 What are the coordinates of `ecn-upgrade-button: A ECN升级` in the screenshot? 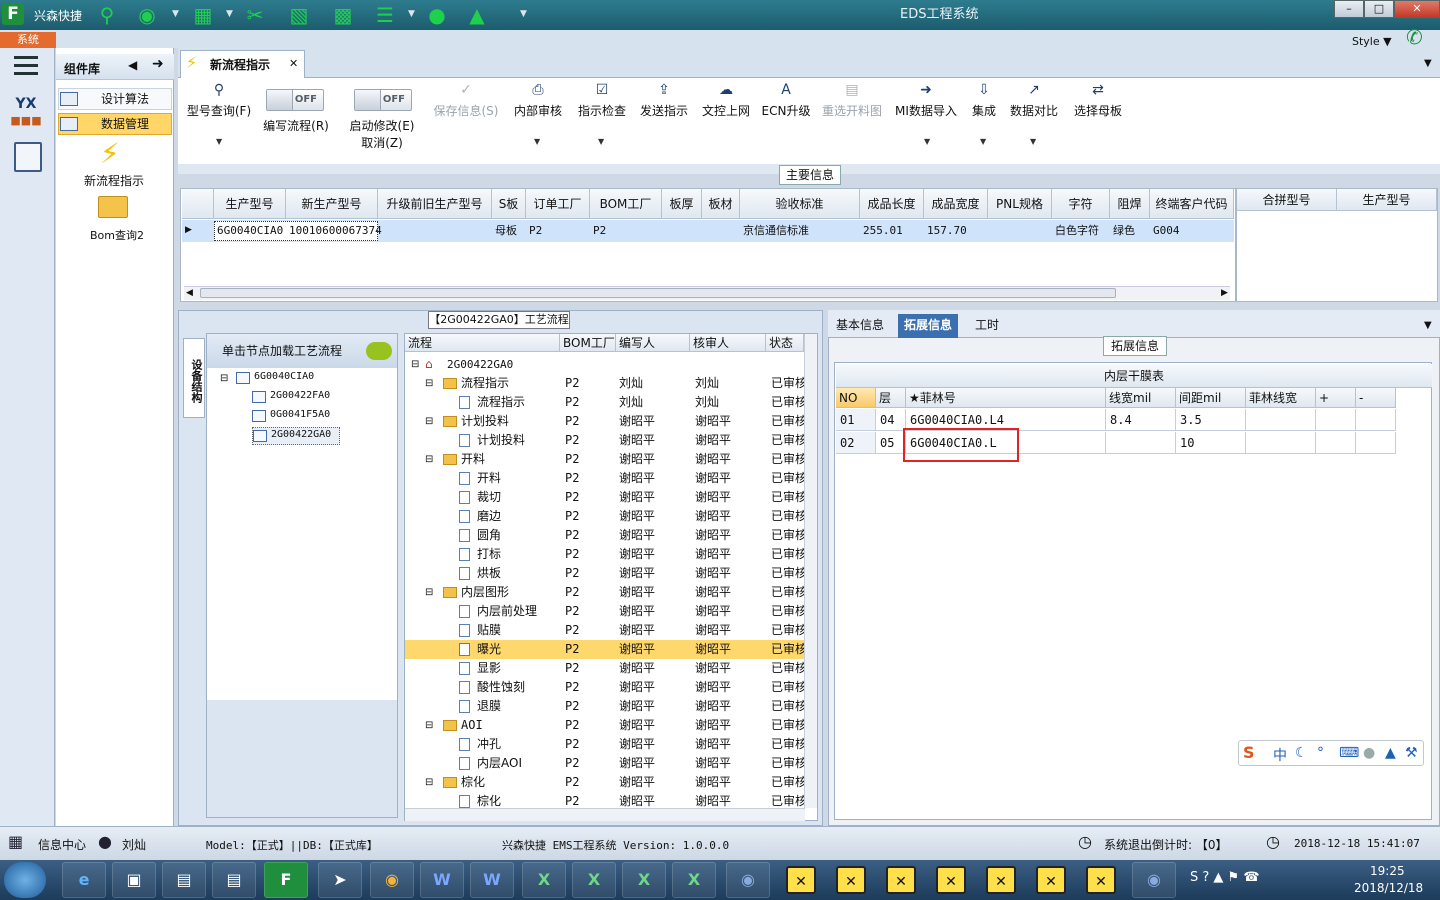 It's located at (786, 100).